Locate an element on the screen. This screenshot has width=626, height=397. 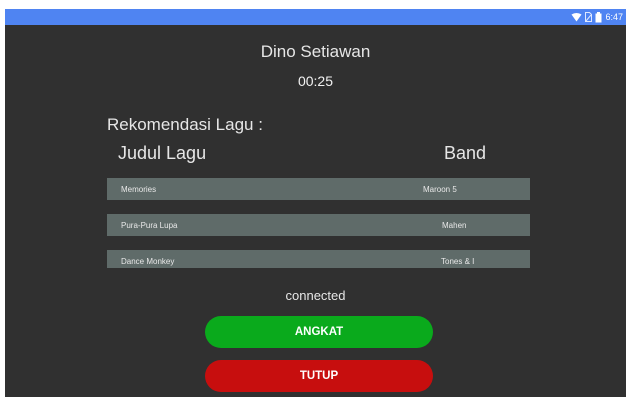
song-row: Pura-Pura Lupa Mahen is located at coordinates (318, 225).